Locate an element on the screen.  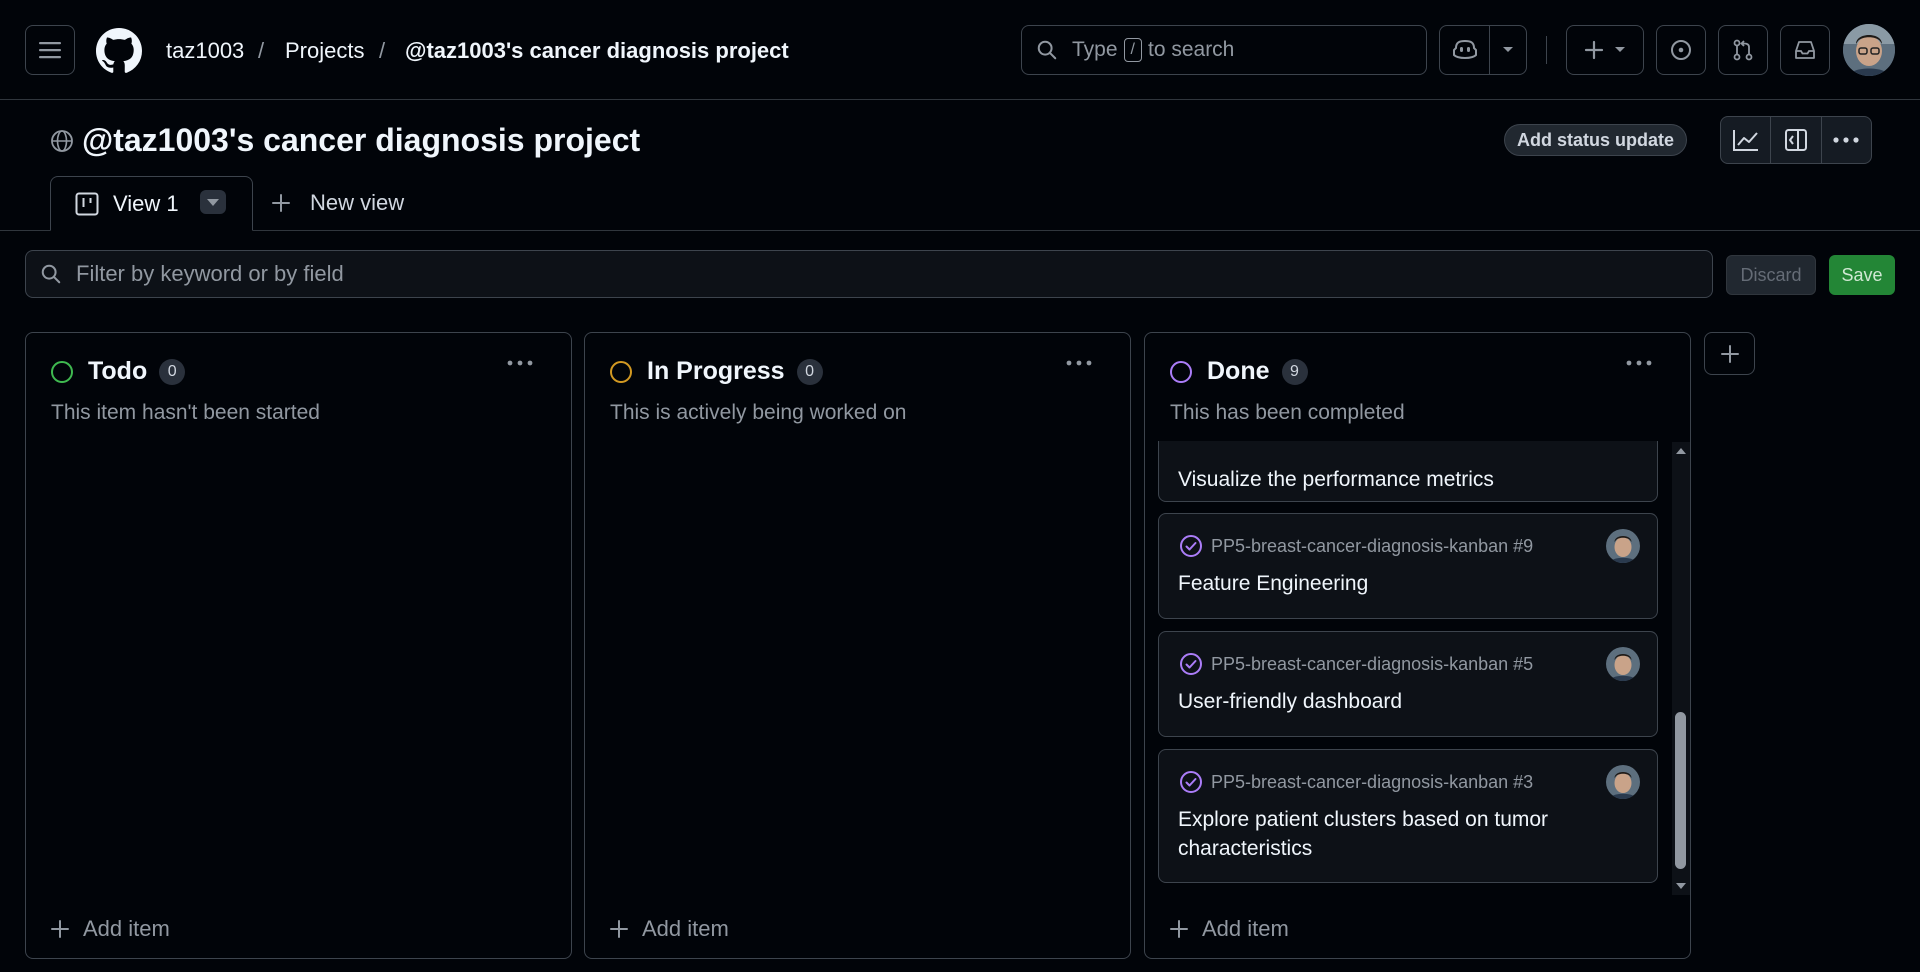
scroll-down-arrow-icon is located at coordinates (1681, 886).